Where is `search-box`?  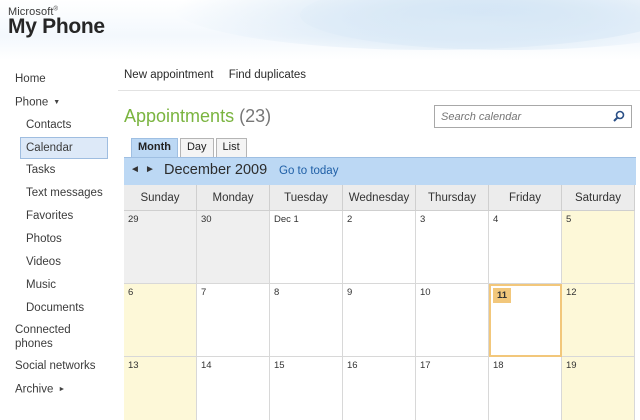 search-box is located at coordinates (533, 116).